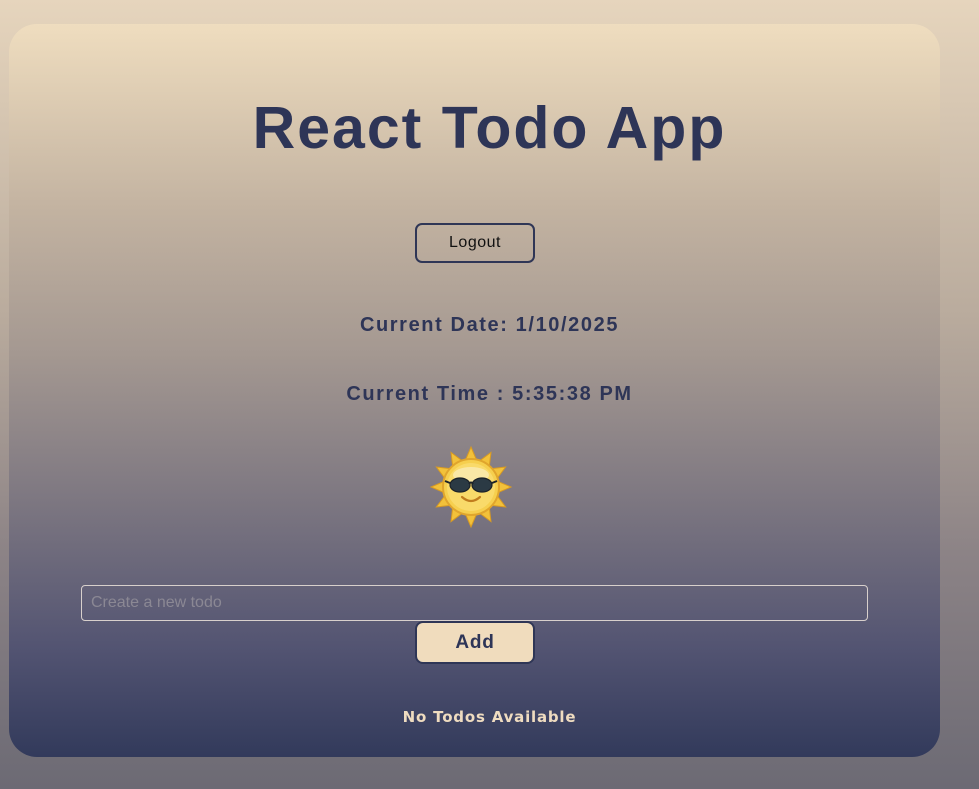  Describe the element at coordinates (471, 487) in the screenshot. I see `sun-with-sunglasses-icon` at that location.